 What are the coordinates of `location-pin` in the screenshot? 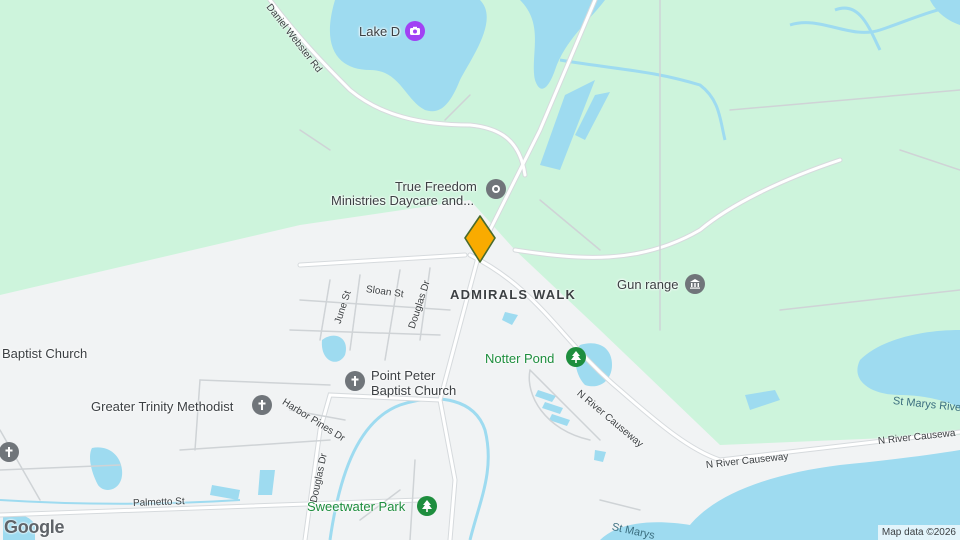 It's located at (481, 242).